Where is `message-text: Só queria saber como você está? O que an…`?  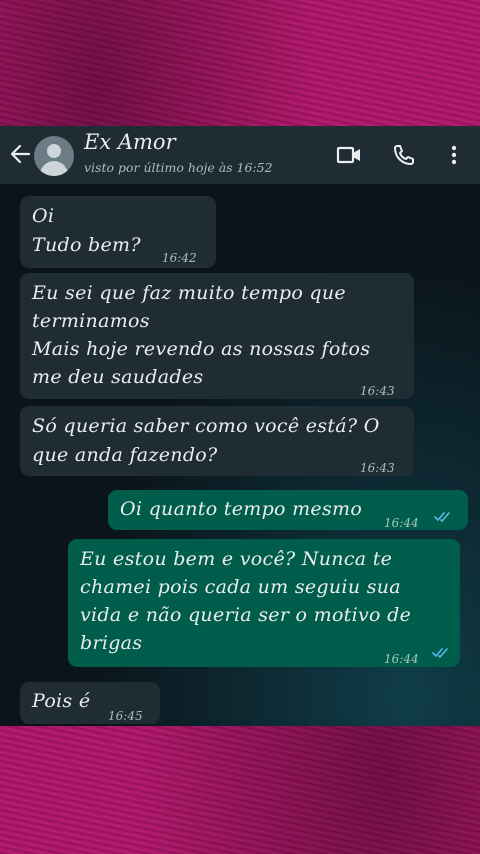
message-text: Só queria saber como você está? O que an… is located at coordinates (206, 440).